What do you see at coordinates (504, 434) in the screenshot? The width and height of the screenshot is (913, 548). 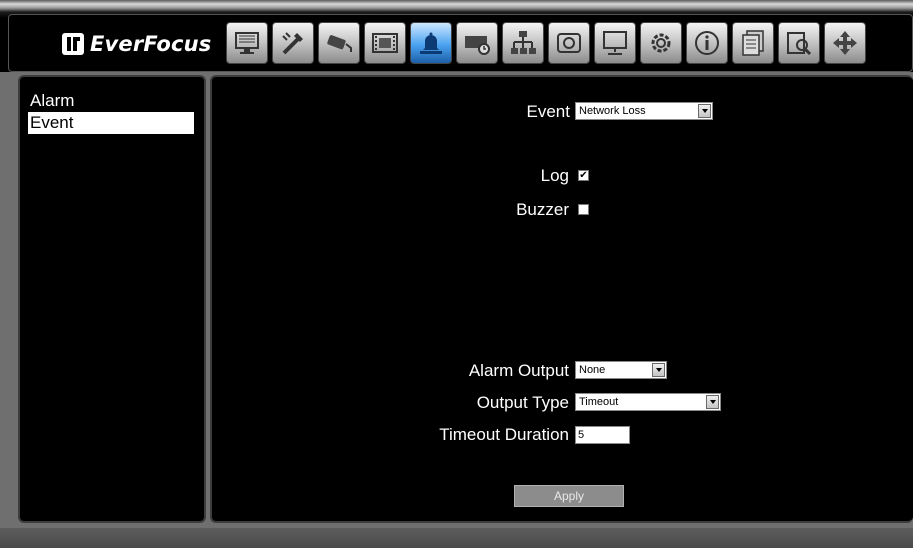 I see `timeout-duration-label: Timeout Duration` at bounding box center [504, 434].